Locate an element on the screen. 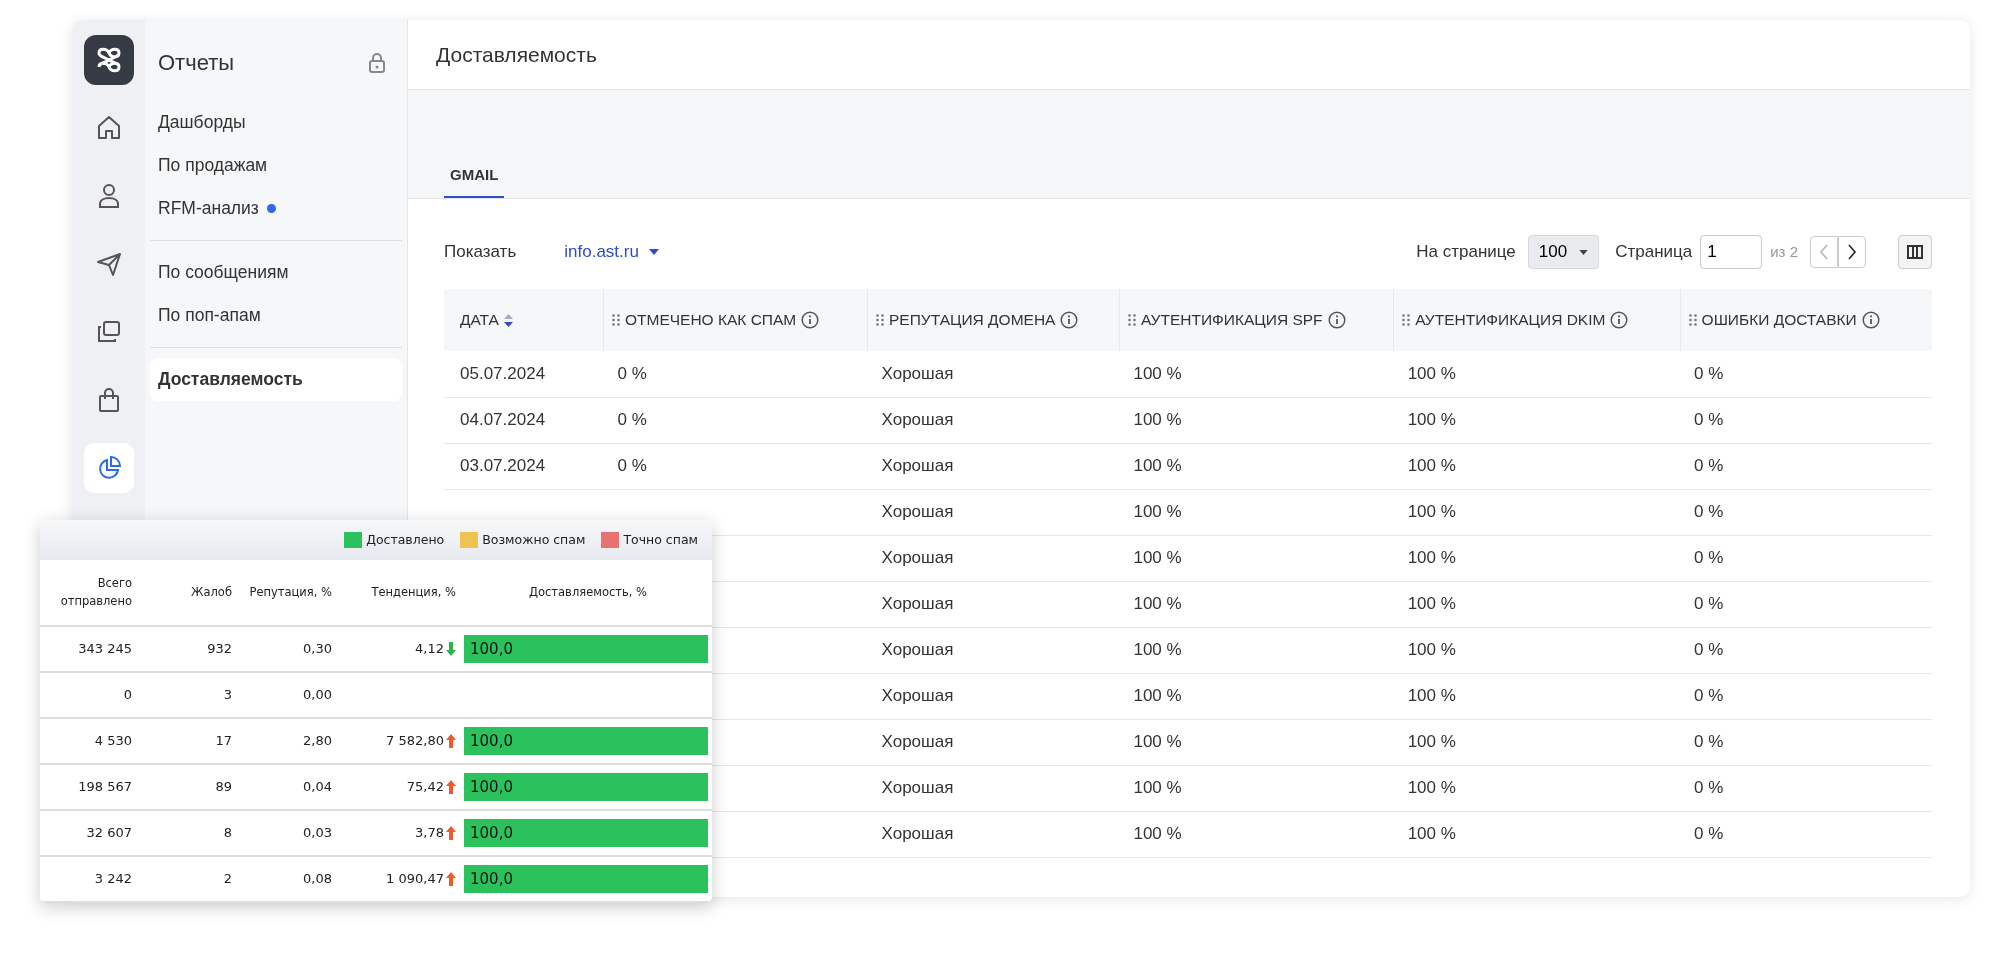 The width and height of the screenshot is (2010, 959). table-cell: 343 245 is located at coordinates (105, 649).